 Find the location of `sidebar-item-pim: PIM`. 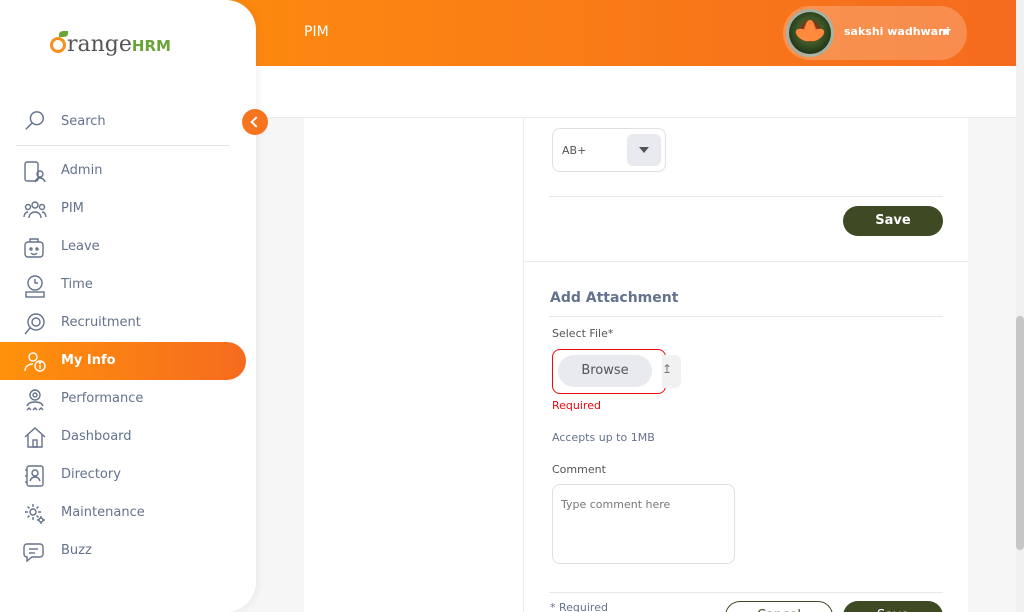

sidebar-item-pim: PIM is located at coordinates (128, 209).